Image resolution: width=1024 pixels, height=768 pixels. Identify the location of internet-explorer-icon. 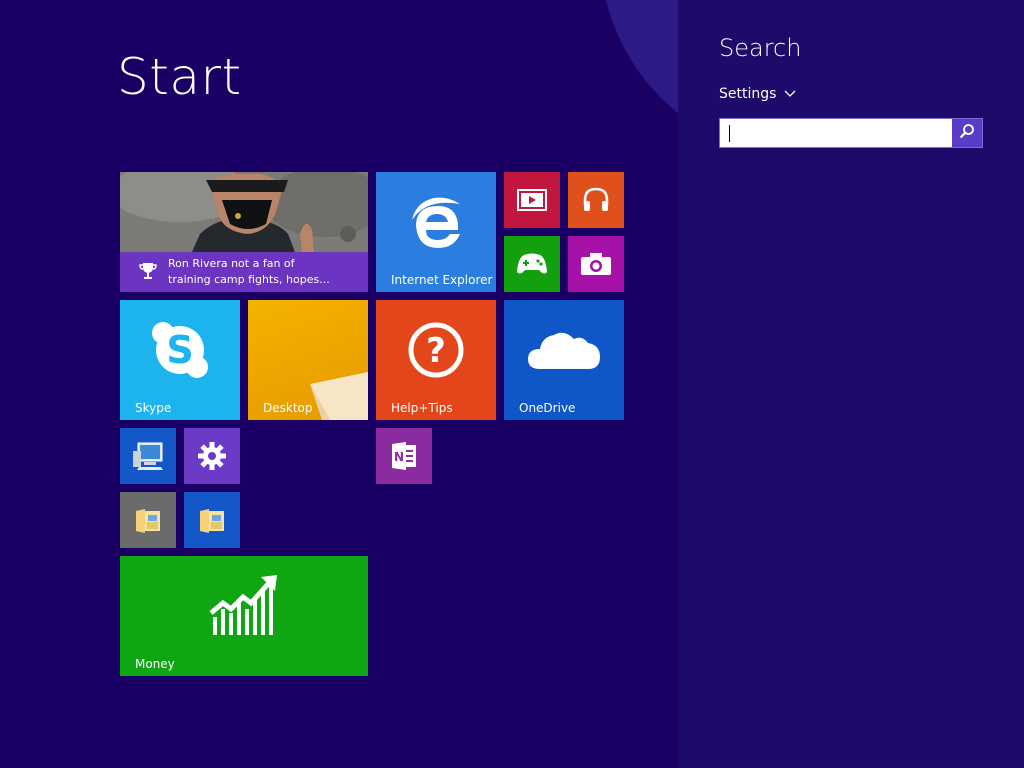
(436, 222).